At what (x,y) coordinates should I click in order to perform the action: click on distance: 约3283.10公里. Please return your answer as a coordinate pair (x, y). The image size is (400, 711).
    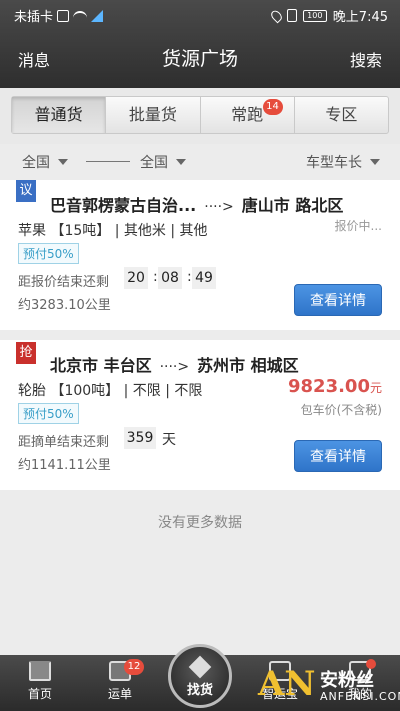
    Looking at the image, I should click on (64, 305).